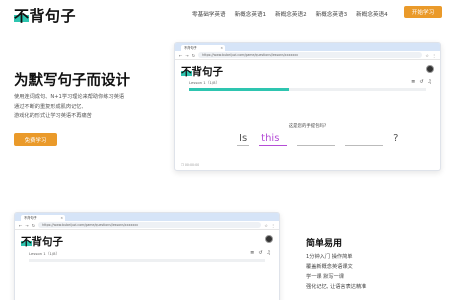  Describe the element at coordinates (273, 139) in the screenshot. I see `word-slot-active: this` at that location.